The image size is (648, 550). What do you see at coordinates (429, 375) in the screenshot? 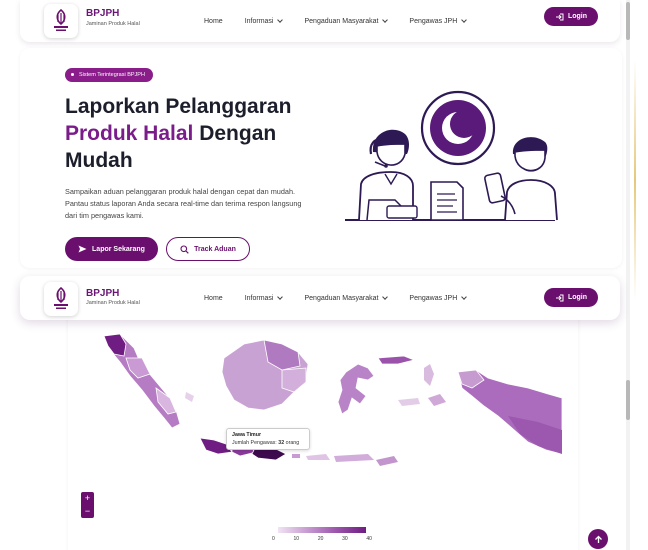
I see `region-malut` at bounding box center [429, 375].